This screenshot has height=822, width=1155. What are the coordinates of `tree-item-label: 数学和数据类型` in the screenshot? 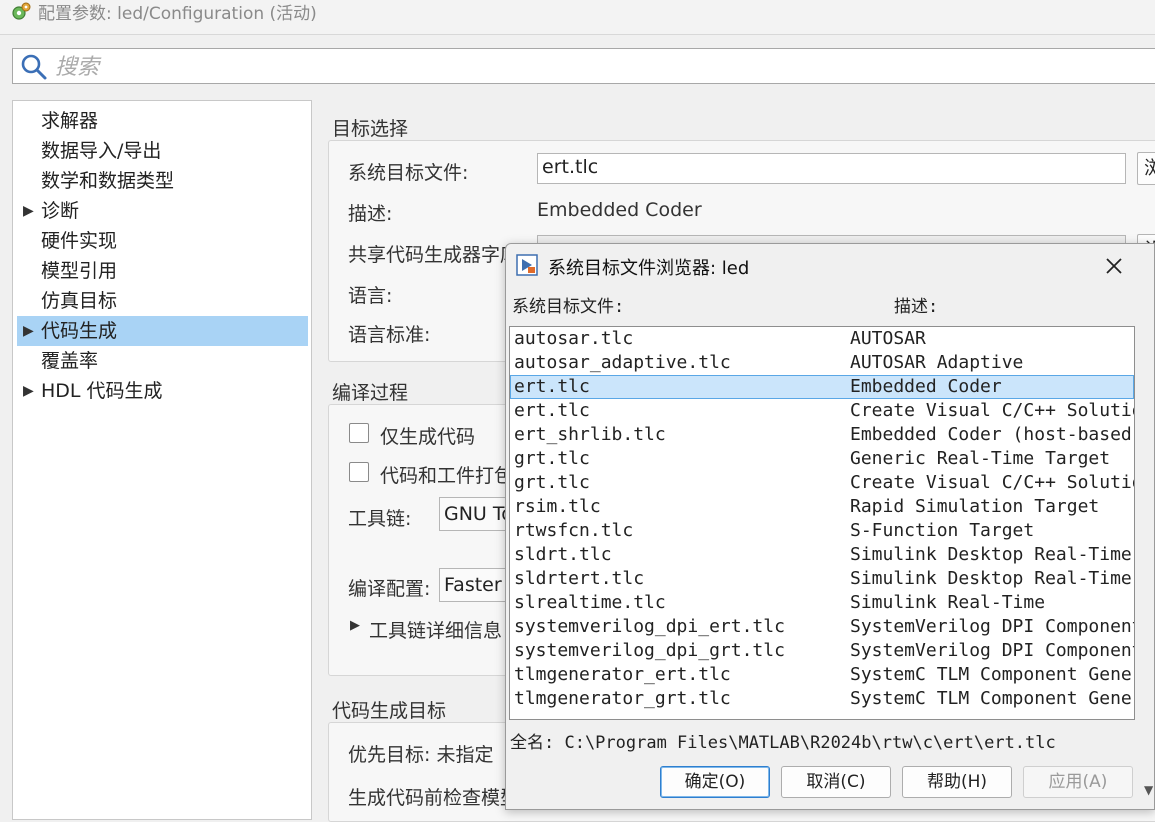 It's located at (108, 181).